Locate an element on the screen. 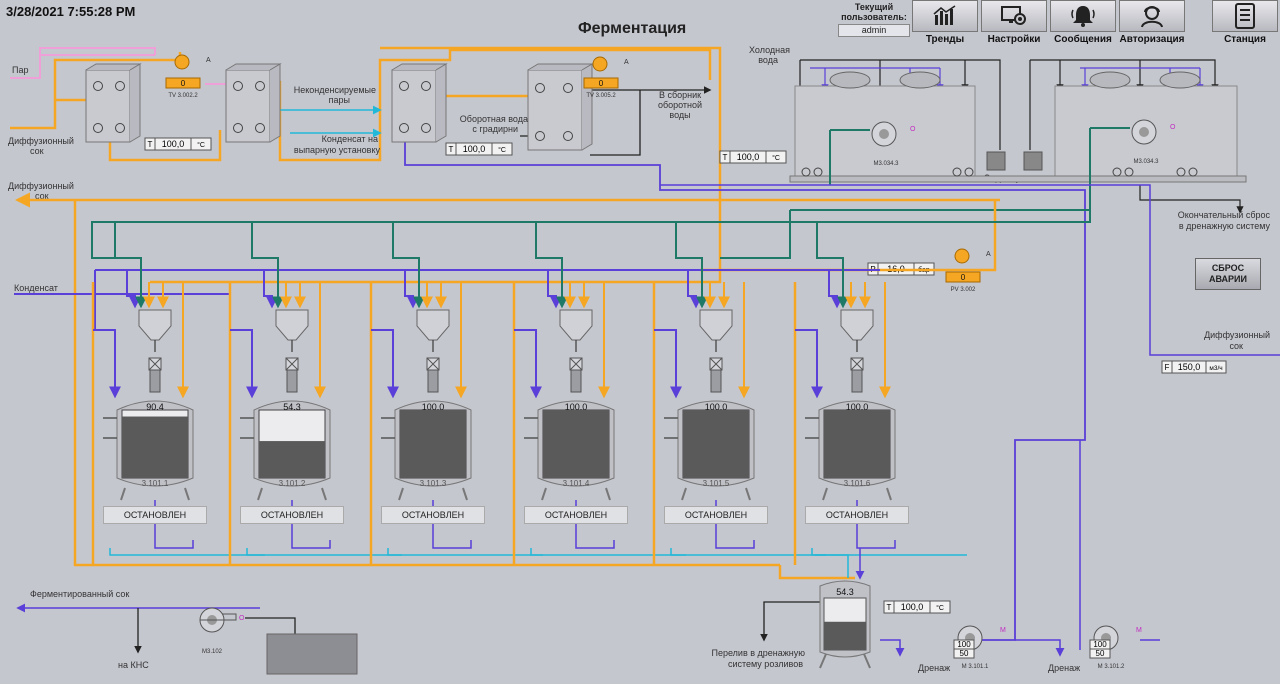 The height and width of the screenshot is (684, 1280). fermenter-tag: 3.101.3 is located at coordinates (433, 483).